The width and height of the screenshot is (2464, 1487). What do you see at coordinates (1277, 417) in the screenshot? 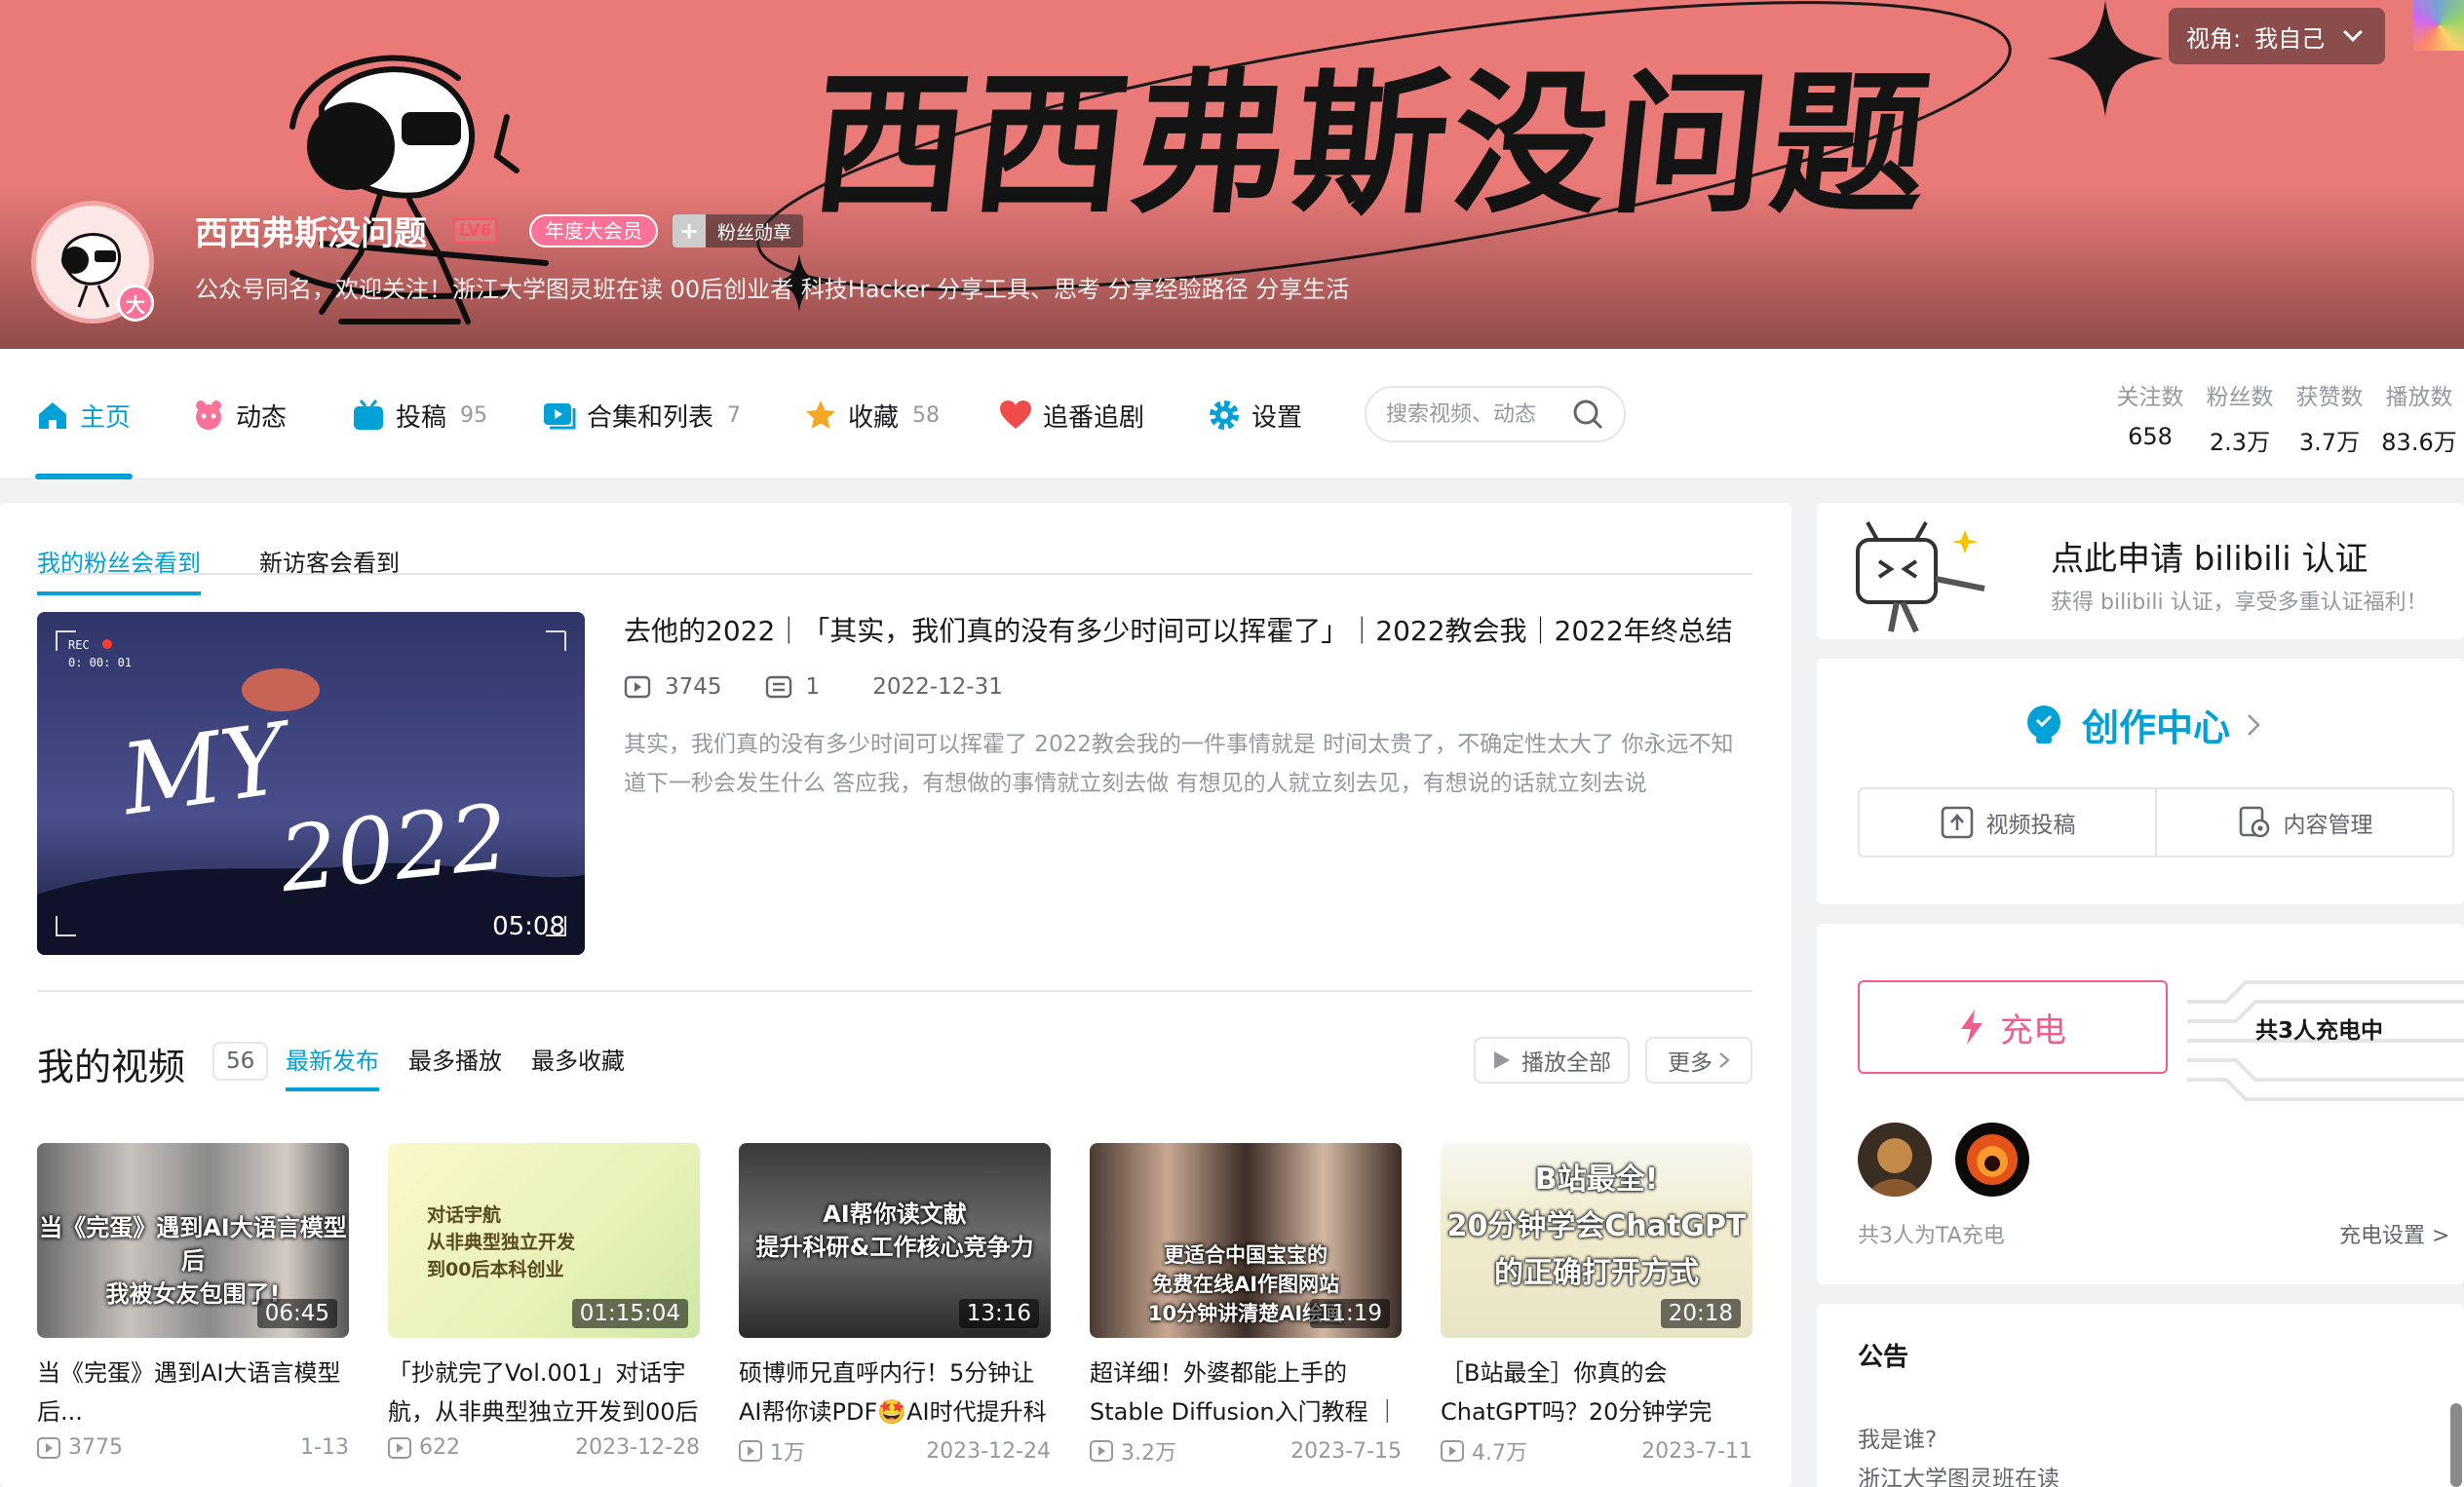
I see `tab-settings-label: 设置` at bounding box center [1277, 417].